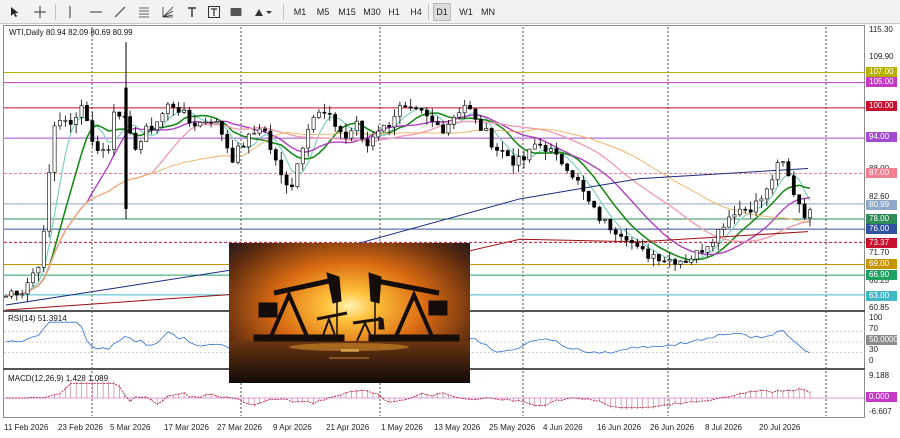 The width and height of the screenshot is (900, 438). I want to click on date-label: 20 Jul 2026, so click(780, 427).